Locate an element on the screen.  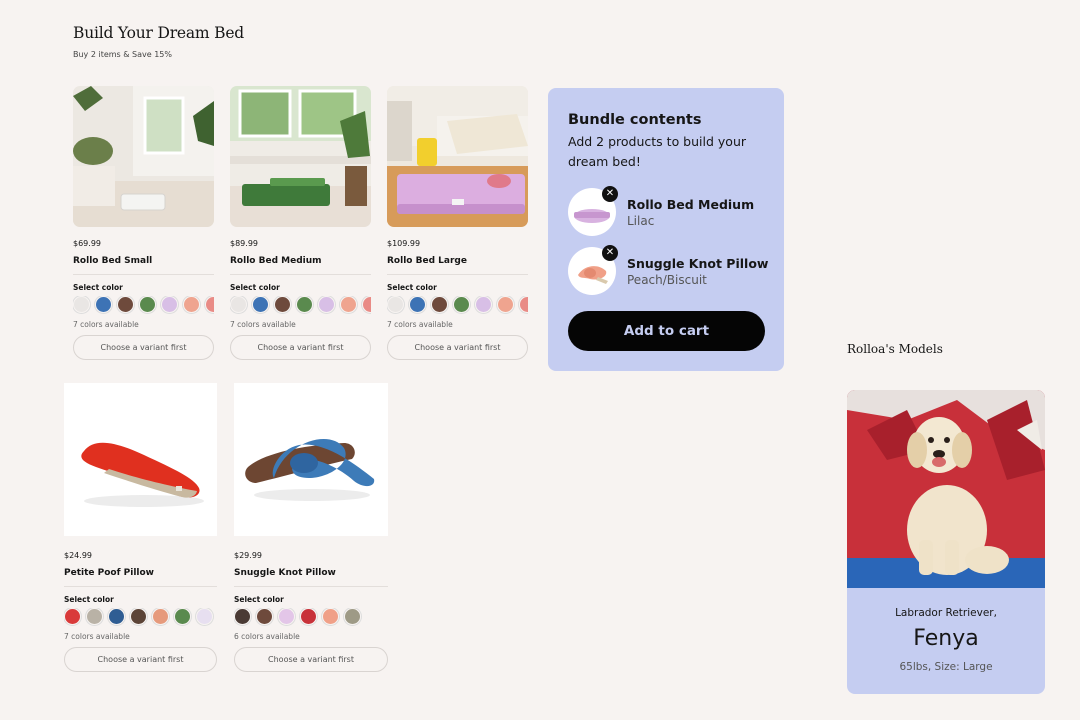
model-name: Fenya is located at coordinates (946, 638).